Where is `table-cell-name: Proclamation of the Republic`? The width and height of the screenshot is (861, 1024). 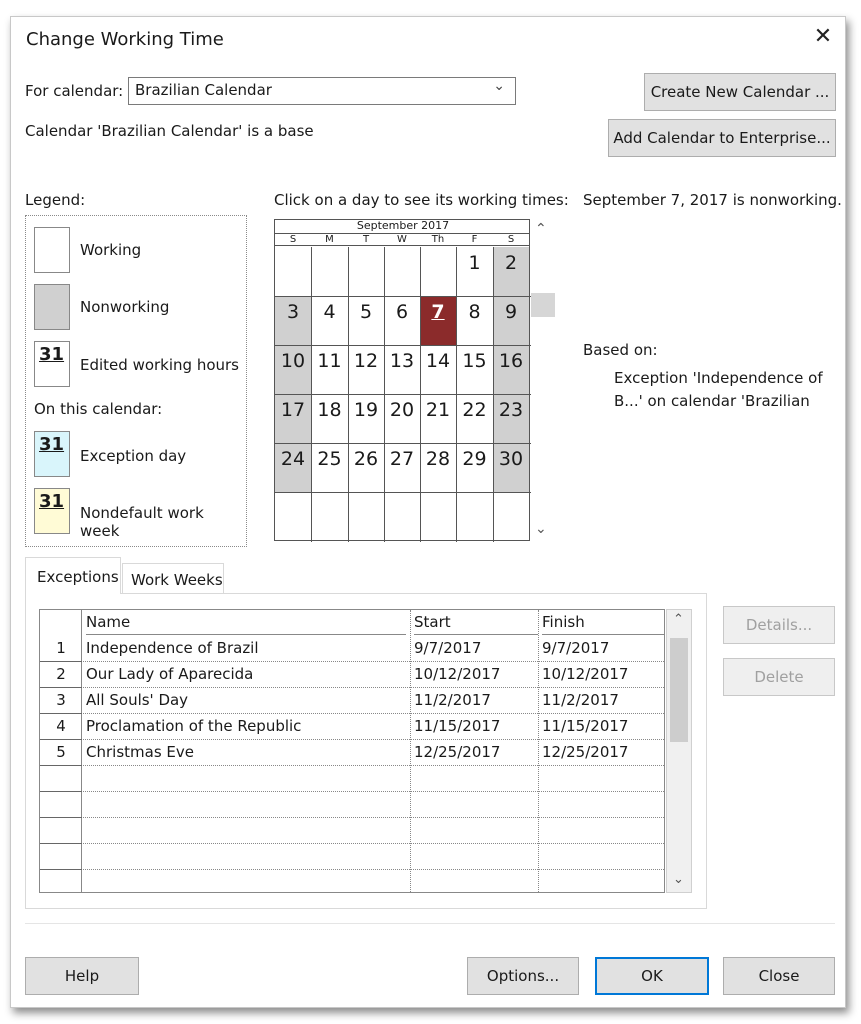 table-cell-name: Proclamation of the Republic is located at coordinates (193, 727).